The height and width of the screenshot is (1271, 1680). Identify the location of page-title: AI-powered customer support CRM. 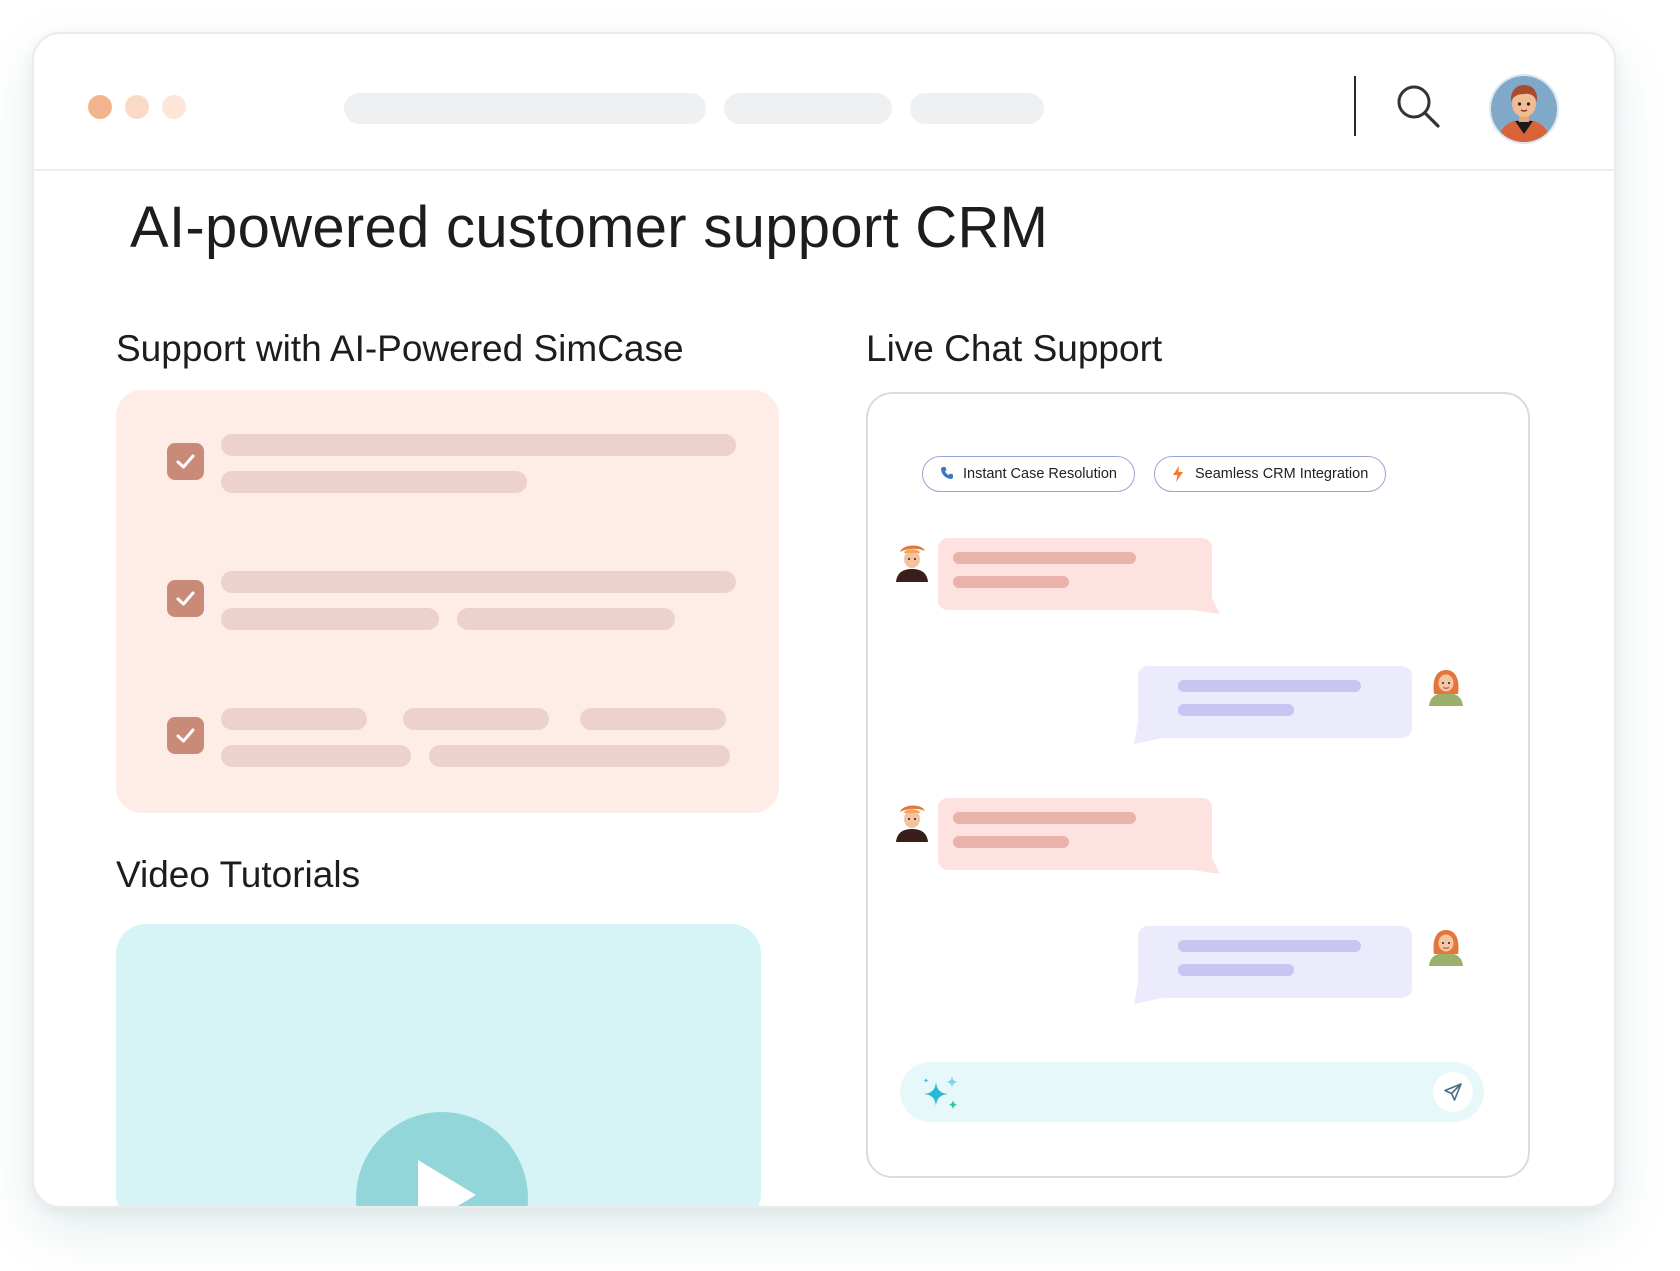
(589, 227).